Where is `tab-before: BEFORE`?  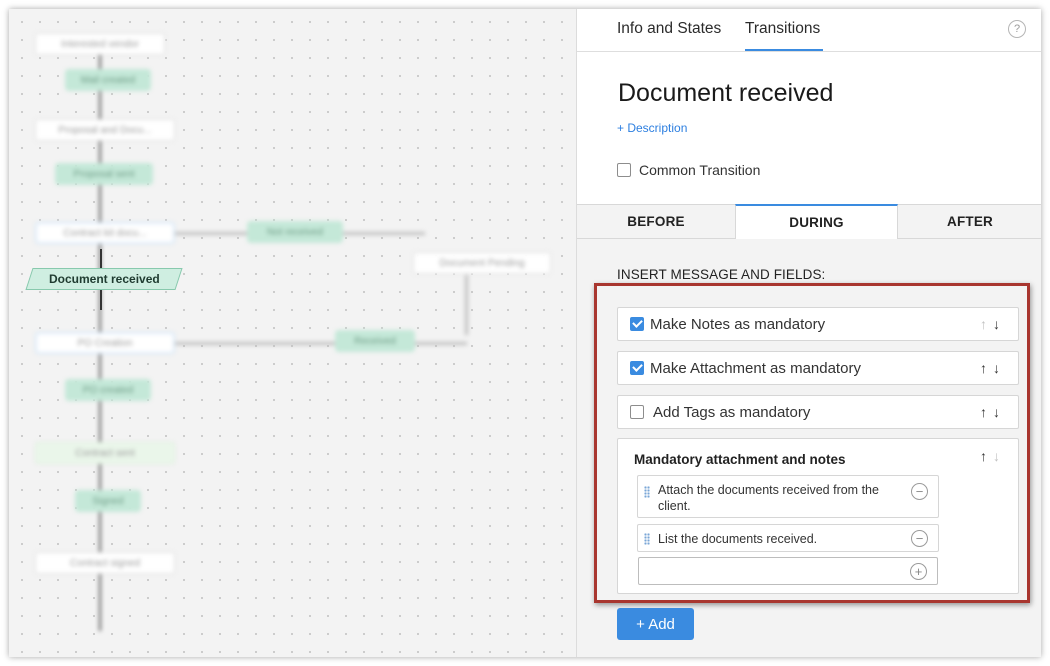 tab-before: BEFORE is located at coordinates (656, 221).